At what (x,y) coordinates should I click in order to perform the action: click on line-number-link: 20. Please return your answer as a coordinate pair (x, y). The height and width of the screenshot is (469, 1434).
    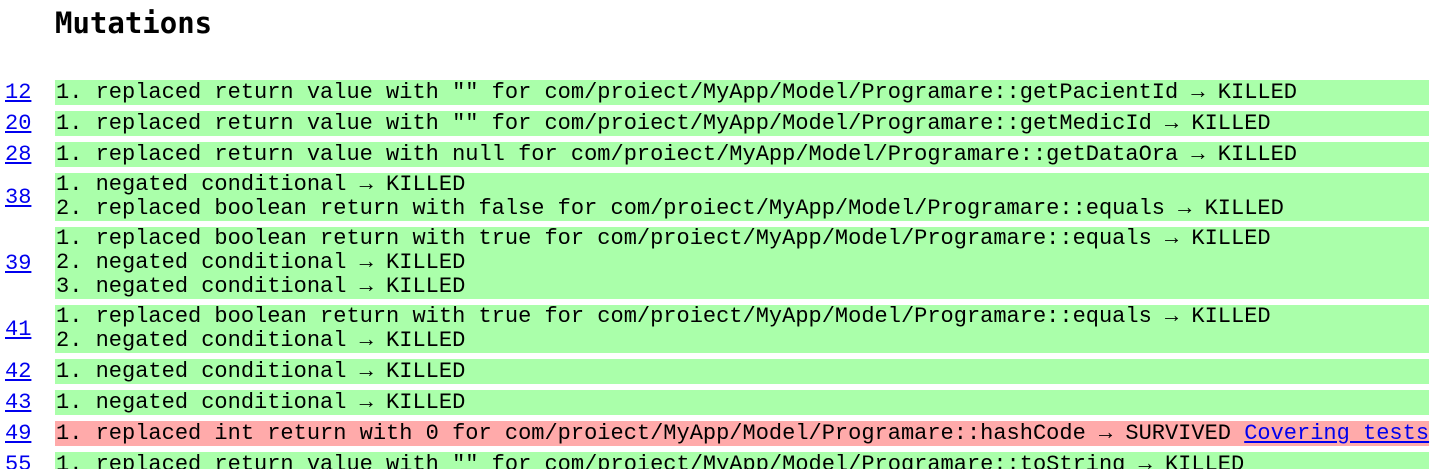
    Looking at the image, I should click on (18, 123).